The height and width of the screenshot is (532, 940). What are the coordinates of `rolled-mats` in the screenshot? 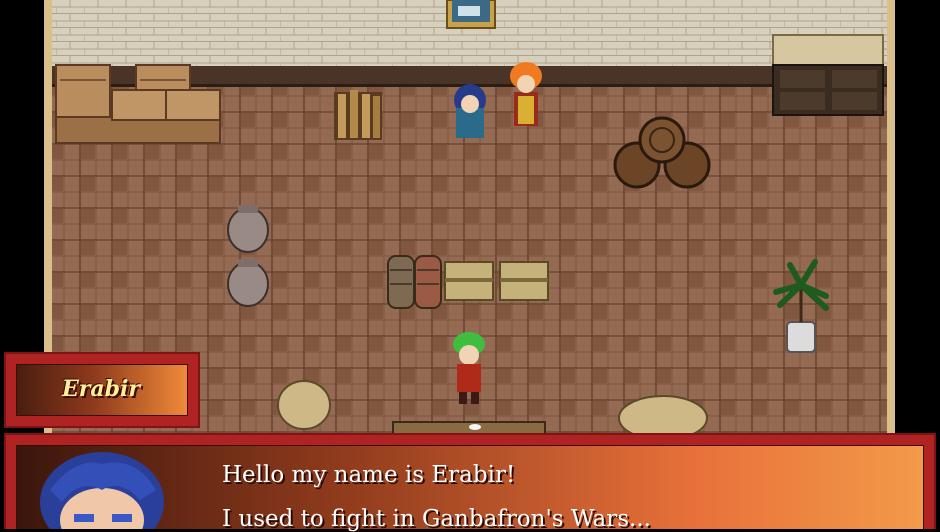 It's located at (414, 282).